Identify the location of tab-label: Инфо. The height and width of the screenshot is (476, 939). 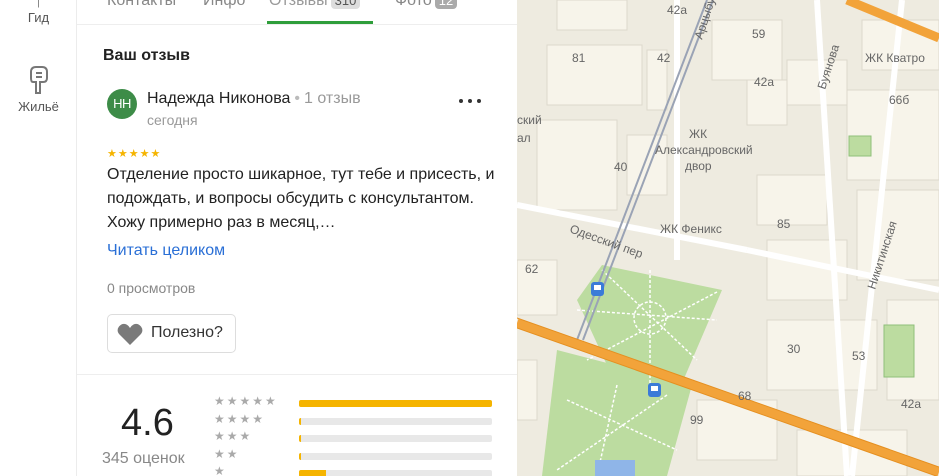
(224, 4).